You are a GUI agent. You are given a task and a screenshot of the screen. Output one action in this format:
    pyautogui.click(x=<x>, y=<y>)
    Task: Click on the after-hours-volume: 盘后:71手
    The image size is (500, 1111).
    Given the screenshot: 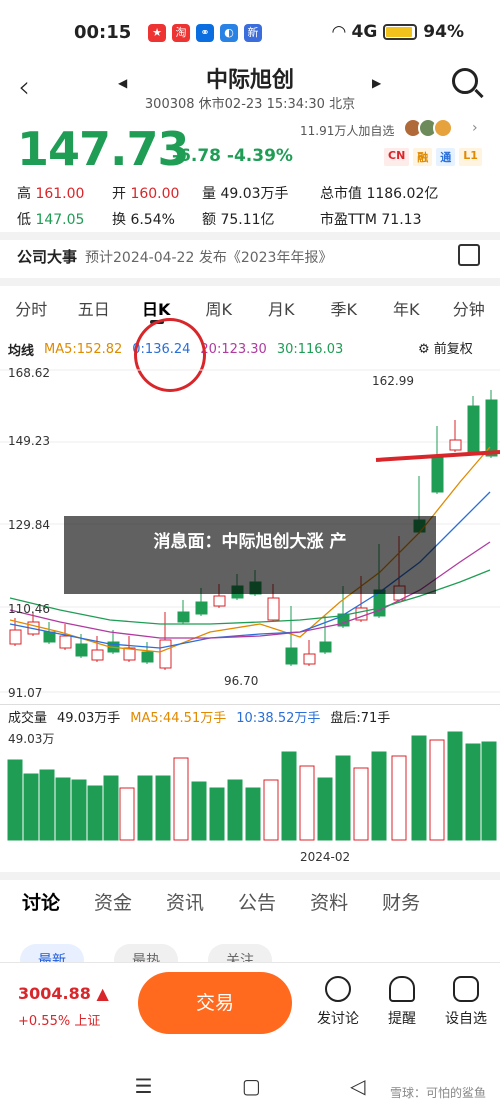 What is the action you would take?
    pyautogui.click(x=360, y=718)
    